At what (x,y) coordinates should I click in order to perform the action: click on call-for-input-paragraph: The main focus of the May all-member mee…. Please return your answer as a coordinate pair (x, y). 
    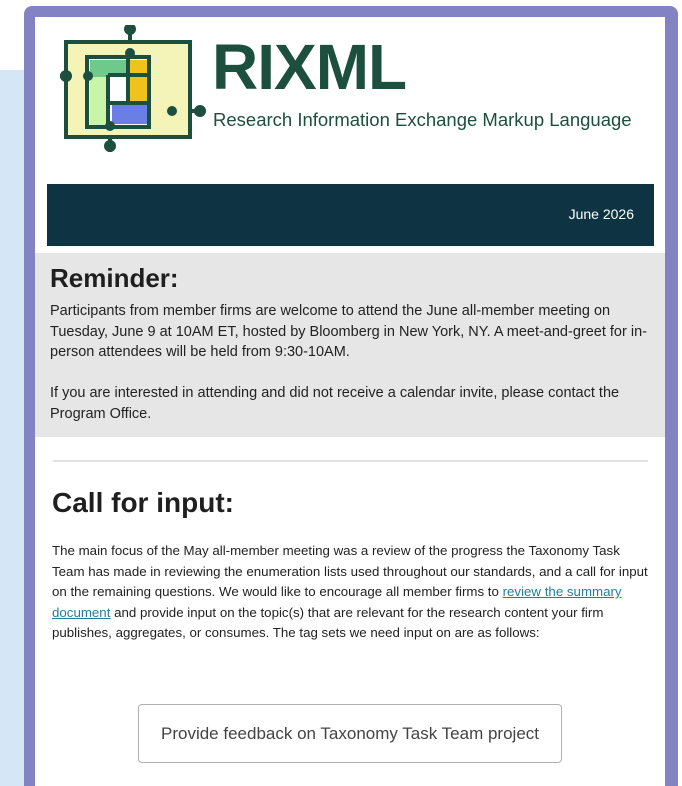
    Looking at the image, I should click on (351, 592).